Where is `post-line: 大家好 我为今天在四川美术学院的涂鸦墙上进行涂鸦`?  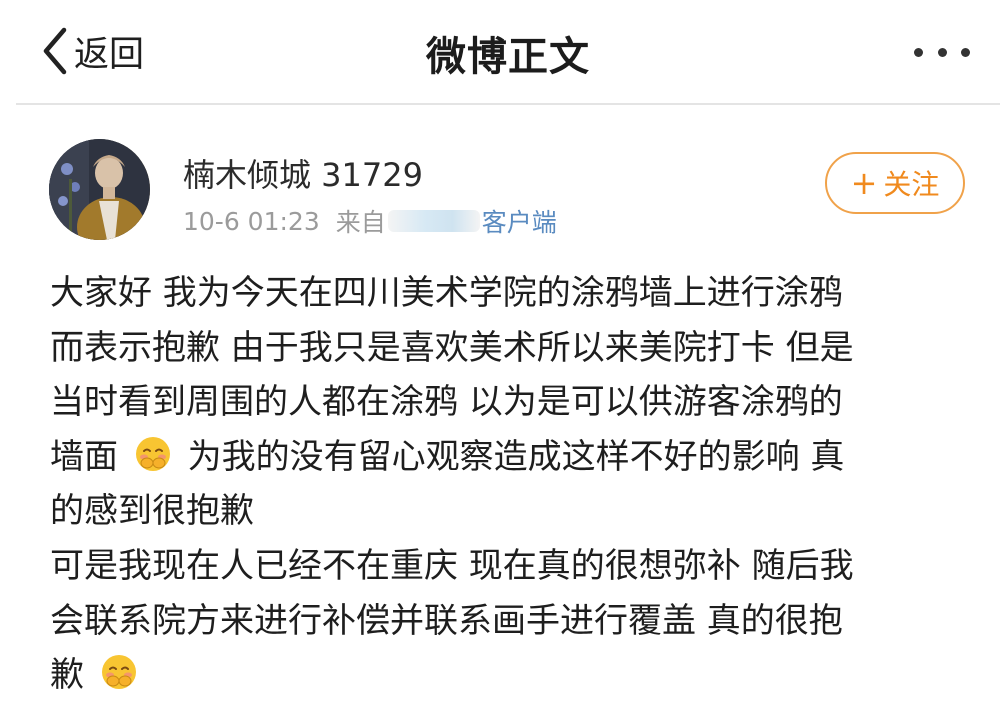 post-line: 大家好 我为今天在四川美术学院的涂鸦墙上进行涂鸦 is located at coordinates (446, 293).